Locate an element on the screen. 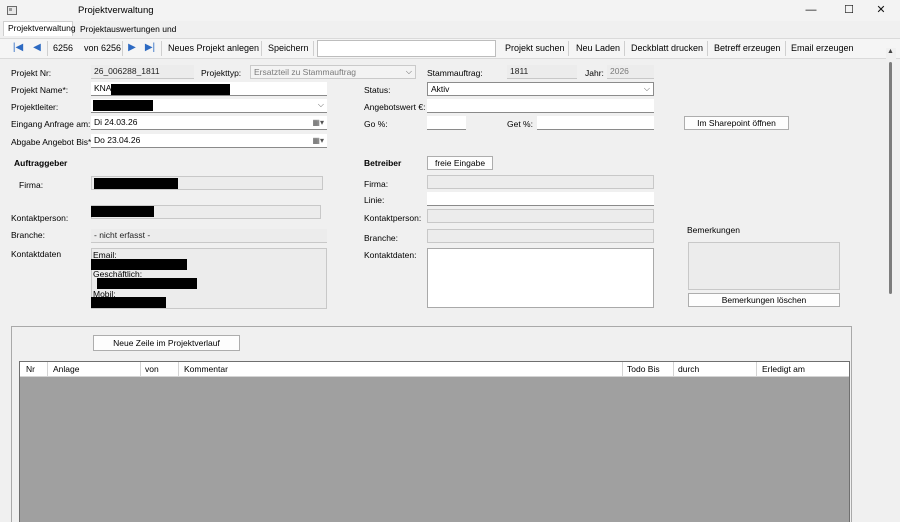  operator-contact-data-box is located at coordinates (540, 278).